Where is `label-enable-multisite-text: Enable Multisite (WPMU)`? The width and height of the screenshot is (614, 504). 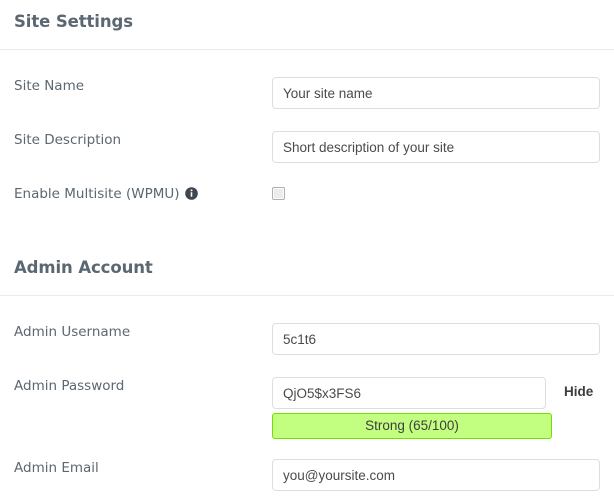
label-enable-multisite-text: Enable Multisite (WPMU) is located at coordinates (97, 194).